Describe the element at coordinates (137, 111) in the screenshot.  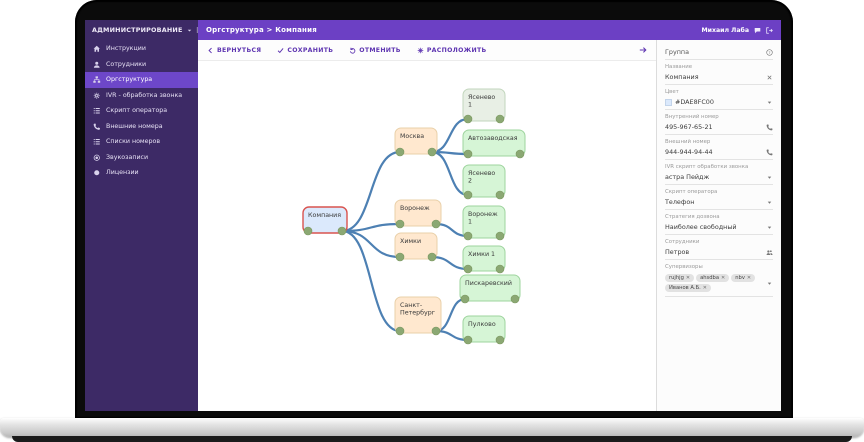
I see `sidebar-item-label: Скрипт оператора` at that location.